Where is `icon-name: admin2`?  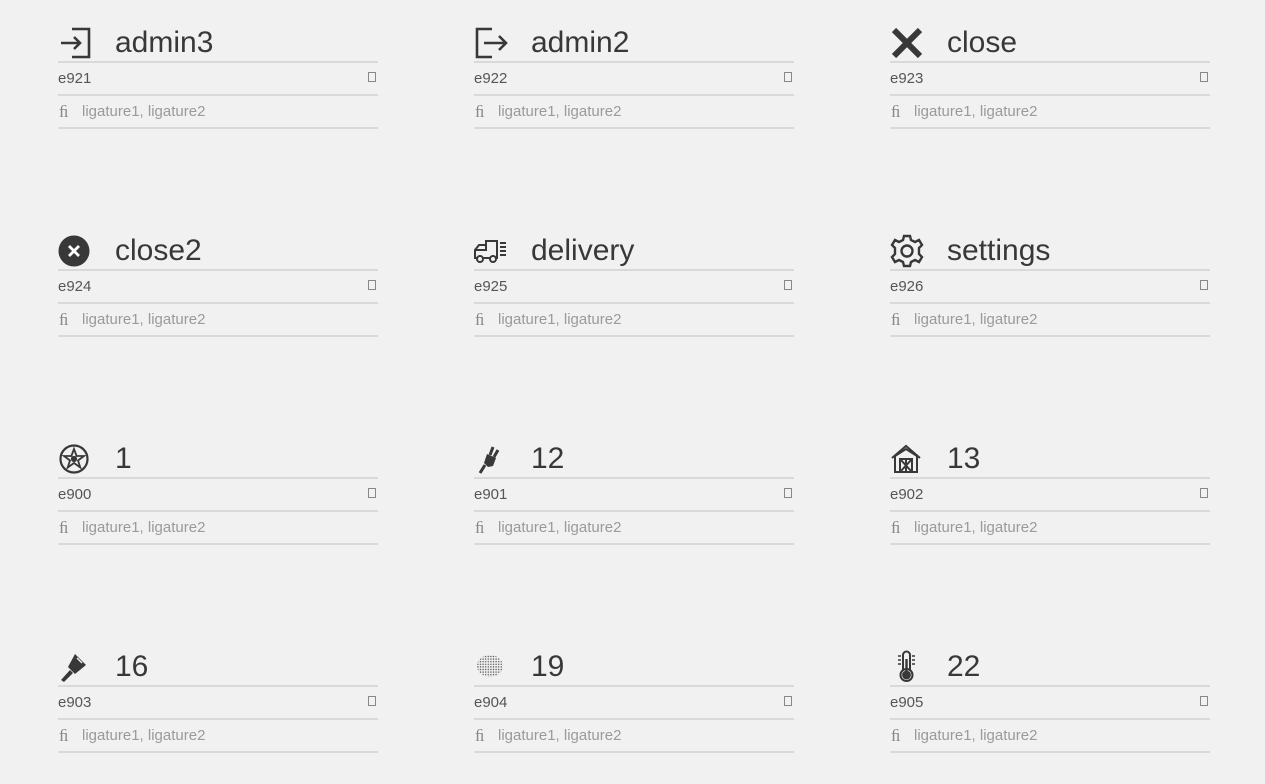 icon-name: admin2 is located at coordinates (580, 42).